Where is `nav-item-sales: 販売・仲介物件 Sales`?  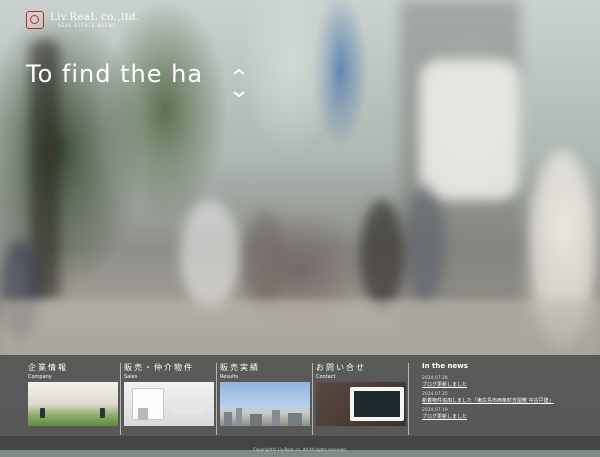 nav-item-sales: 販売・仲介物件 Sales is located at coordinates (170, 399).